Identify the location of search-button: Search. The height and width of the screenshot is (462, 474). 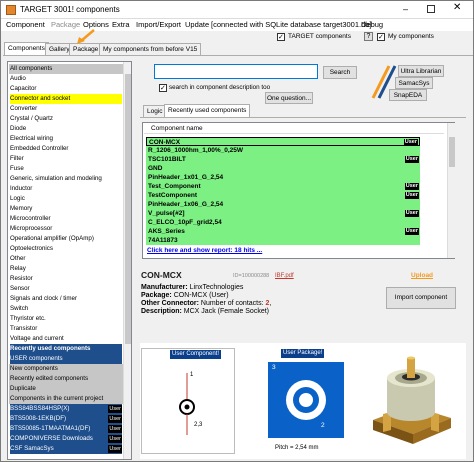
(340, 72).